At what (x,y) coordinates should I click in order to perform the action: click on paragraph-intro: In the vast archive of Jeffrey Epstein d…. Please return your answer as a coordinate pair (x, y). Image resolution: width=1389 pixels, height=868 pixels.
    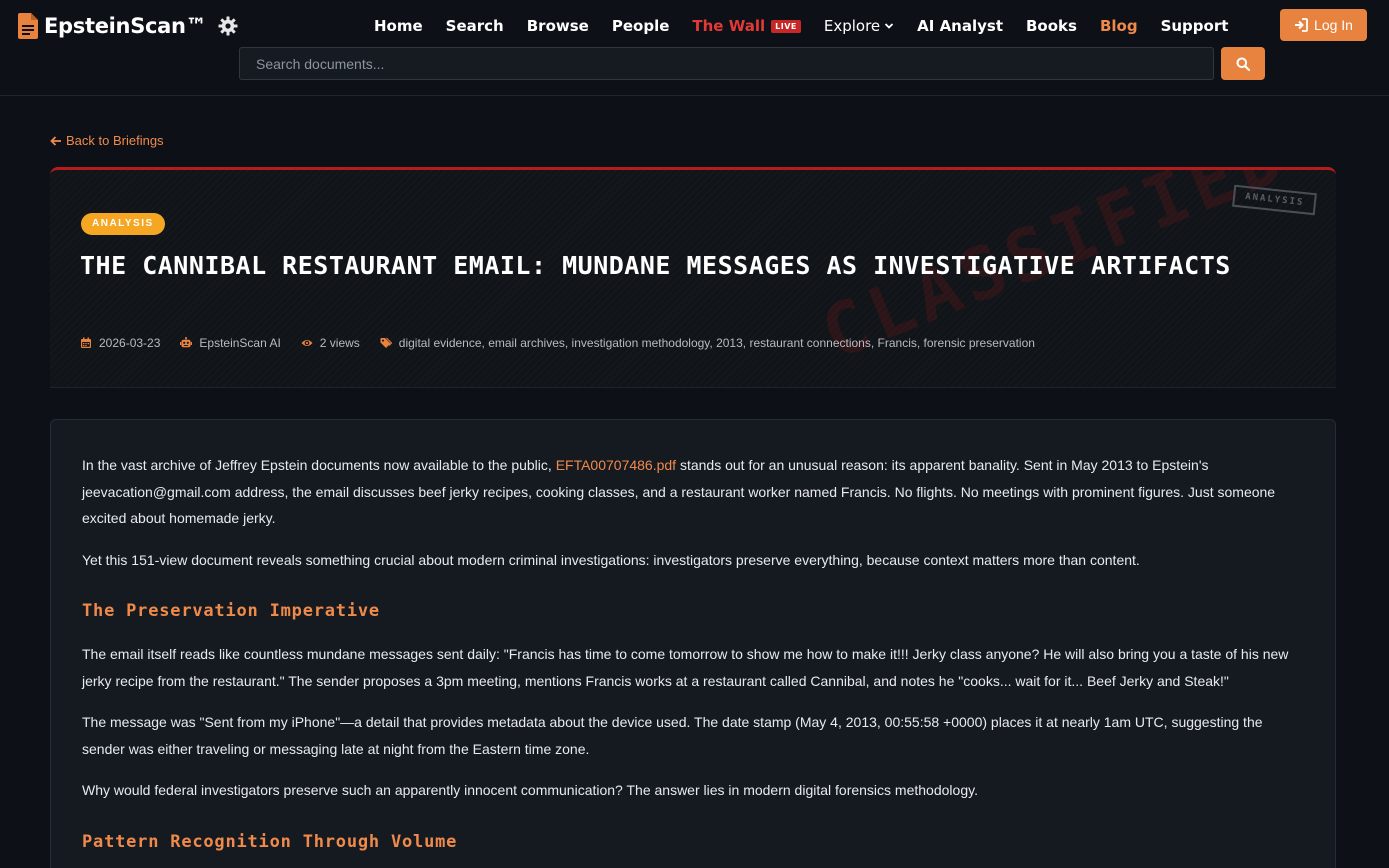
    Looking at the image, I should click on (693, 492).